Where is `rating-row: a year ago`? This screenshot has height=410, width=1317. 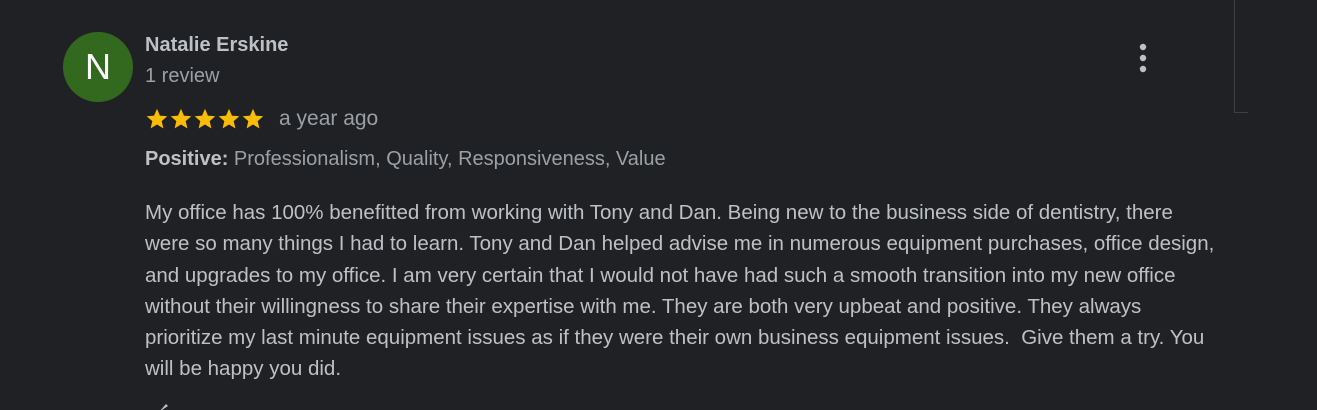
rating-row: a year ago is located at coordinates (261, 119).